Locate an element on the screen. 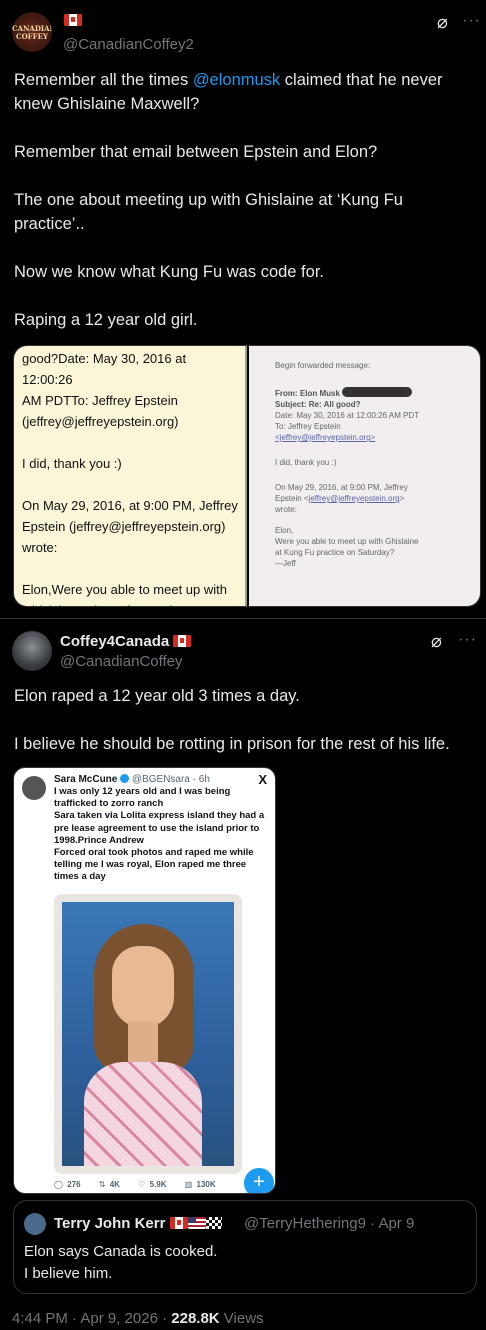  mention-link: @elonmusk is located at coordinates (236, 80).